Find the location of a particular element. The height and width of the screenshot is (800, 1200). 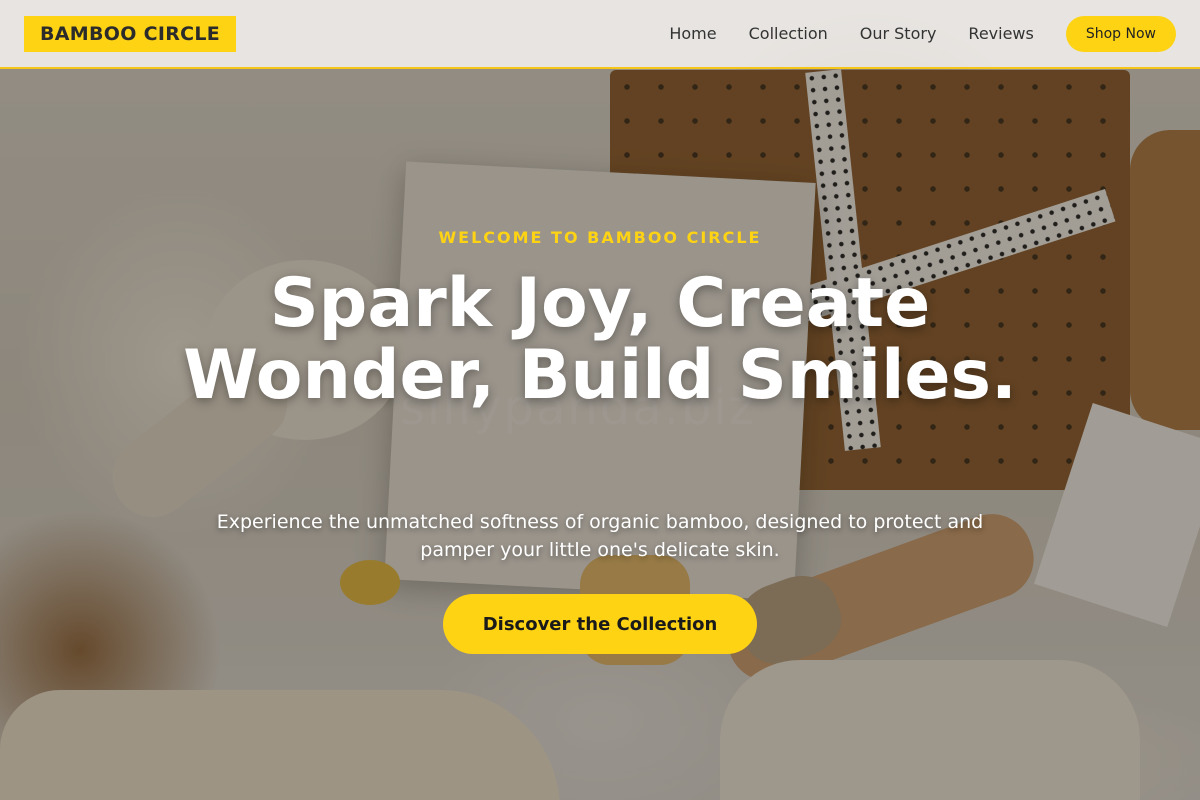

brand-logo: BAMBOO CIRCLE is located at coordinates (130, 33).